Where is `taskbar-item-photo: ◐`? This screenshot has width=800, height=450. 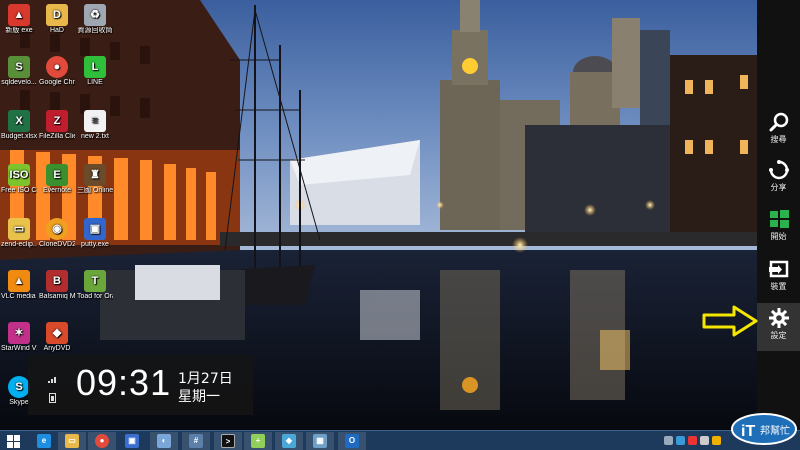
taskbar-item-photo: ◐ is located at coordinates (164, 441).